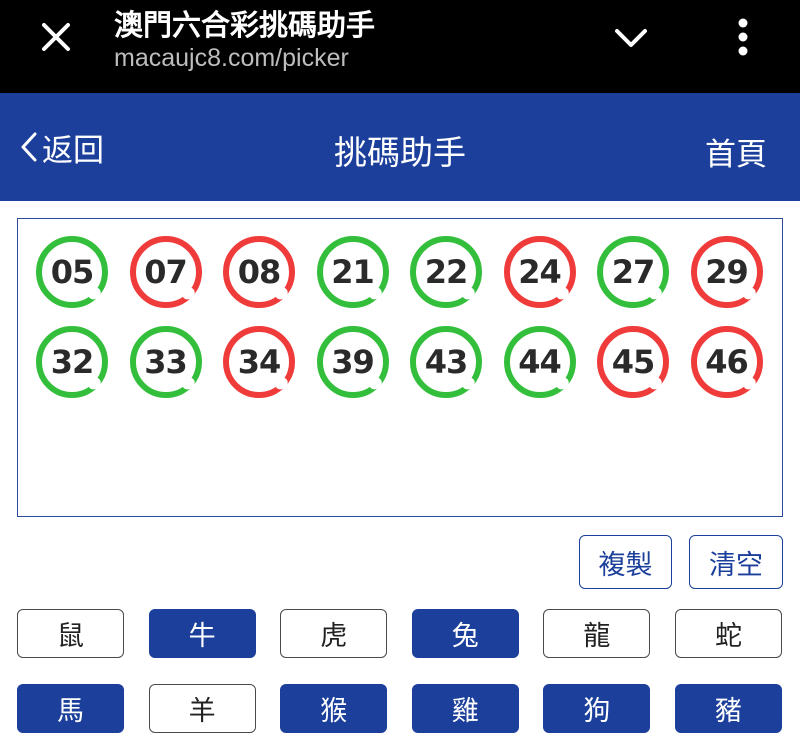  I want to click on zodiac-button: 龍, so click(597, 633).